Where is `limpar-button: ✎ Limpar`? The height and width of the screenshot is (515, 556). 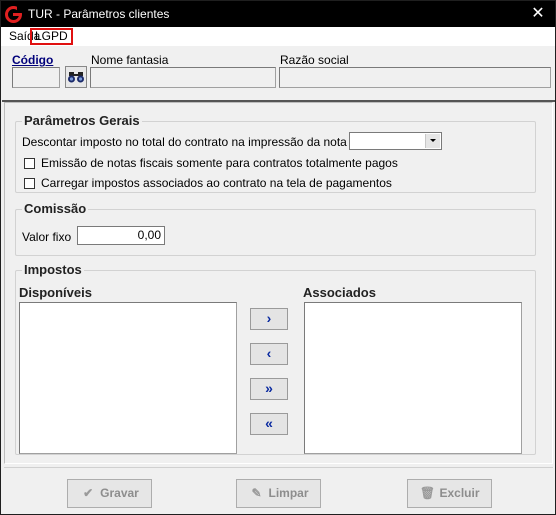 limpar-button: ✎ Limpar is located at coordinates (278, 493).